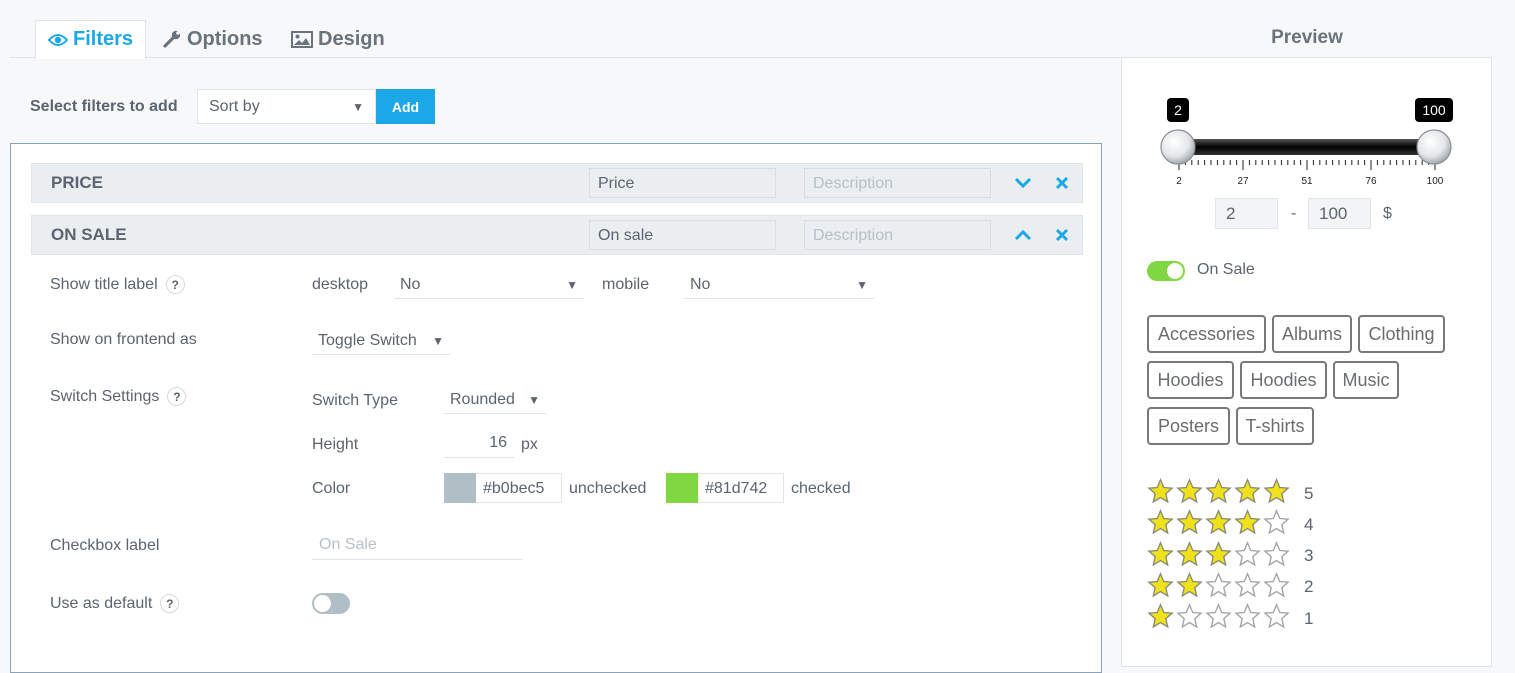 Image resolution: width=1515 pixels, height=673 pixels. Describe the element at coordinates (682, 183) in the screenshot. I see `filter-title-input: Price` at that location.